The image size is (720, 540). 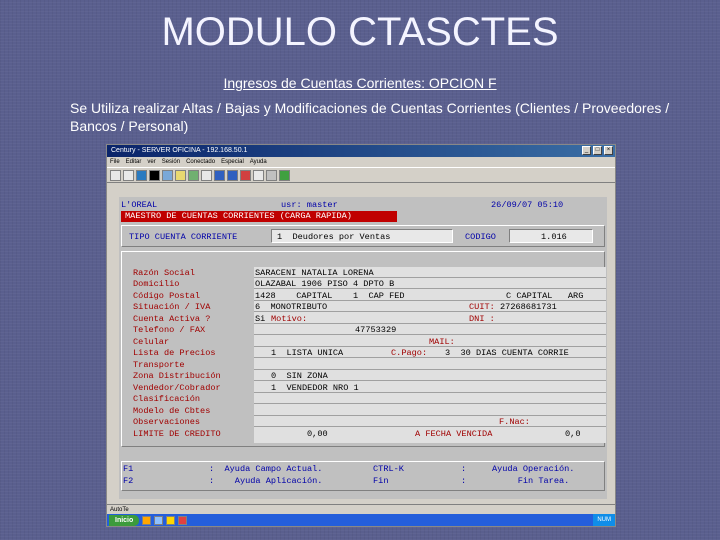 I want to click on help-fin-key: Fin, so click(x=381, y=481).